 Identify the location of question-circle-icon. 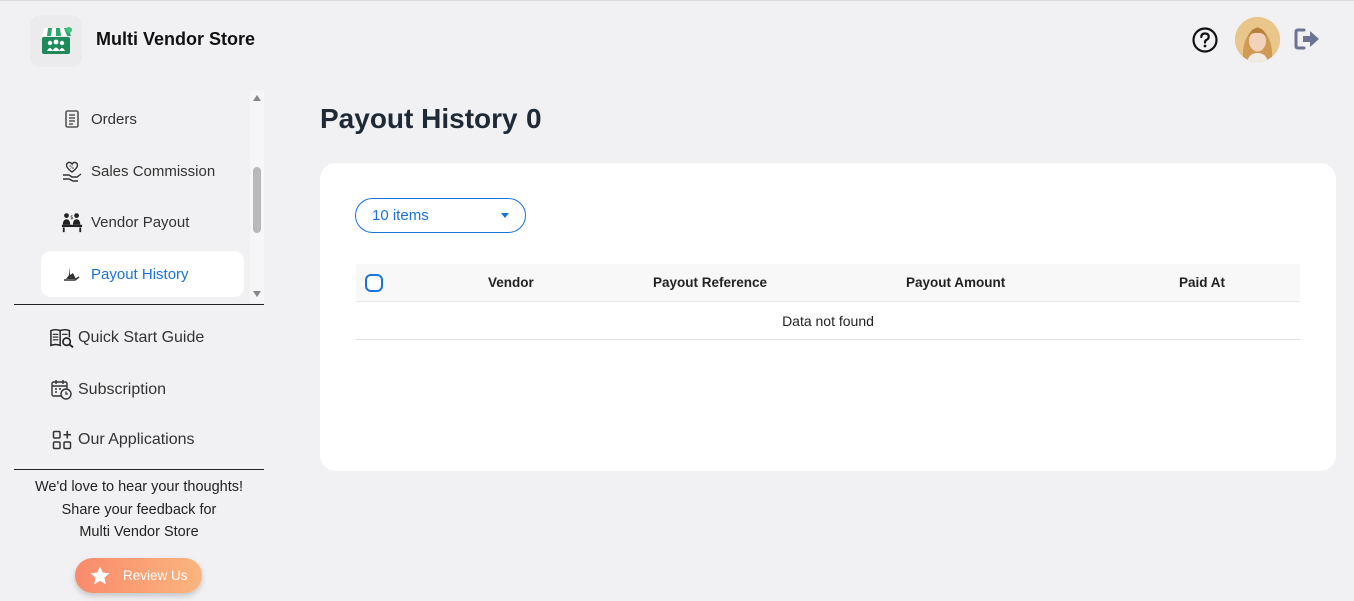
(1205, 40).